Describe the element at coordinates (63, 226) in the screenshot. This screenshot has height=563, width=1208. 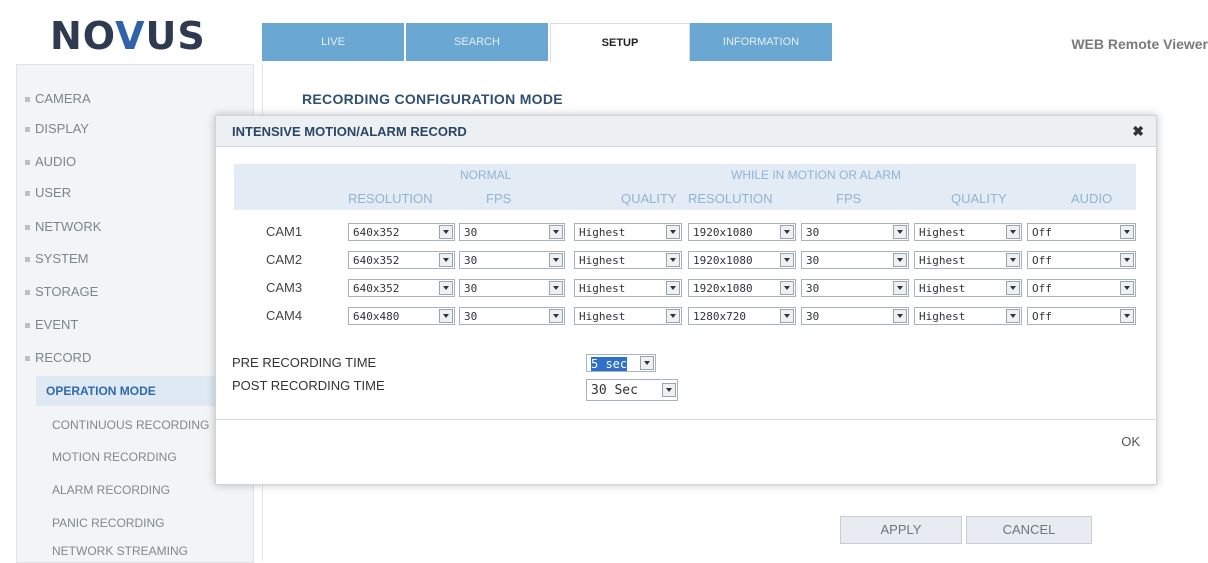
I see `sidebar-item-network: NETWORK` at that location.